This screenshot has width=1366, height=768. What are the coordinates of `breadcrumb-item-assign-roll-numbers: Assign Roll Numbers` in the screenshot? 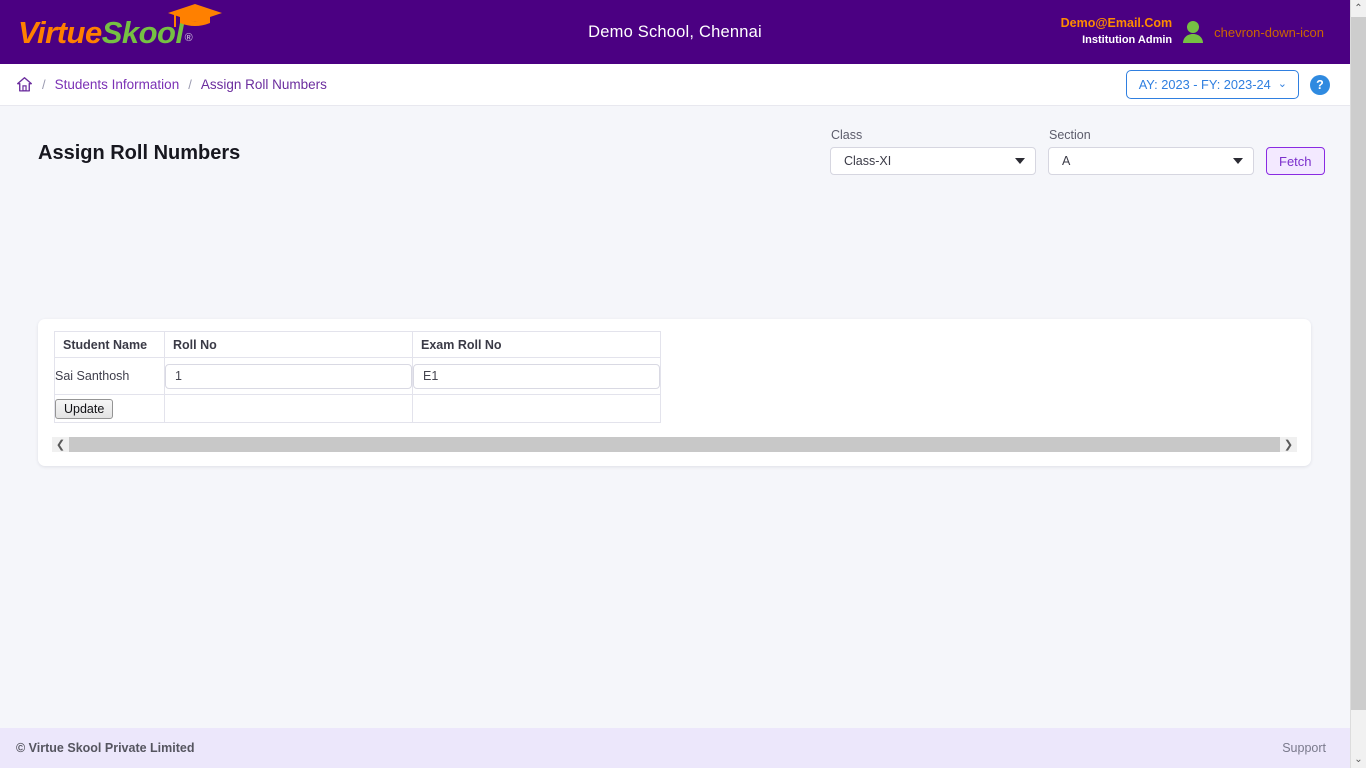 It's located at (263, 84).